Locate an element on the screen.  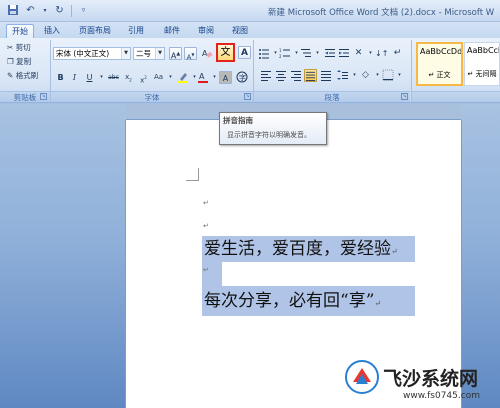
divider is located at coordinates (71, 10).